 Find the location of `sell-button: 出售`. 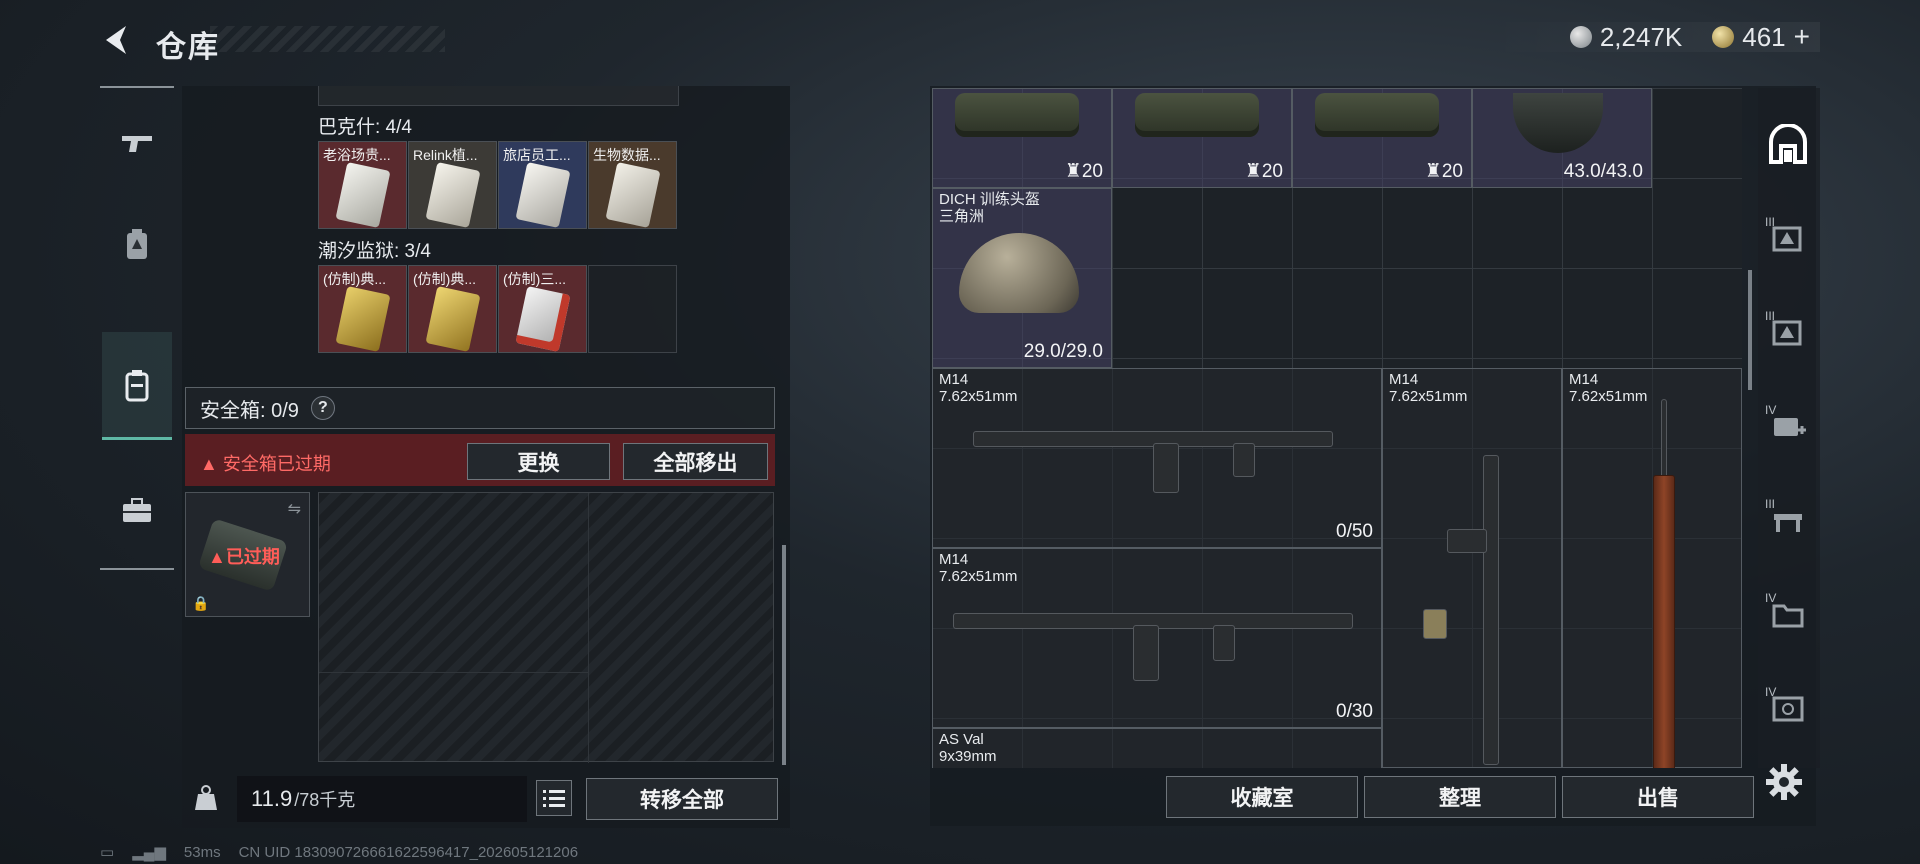

sell-button: 出售 is located at coordinates (1658, 797).